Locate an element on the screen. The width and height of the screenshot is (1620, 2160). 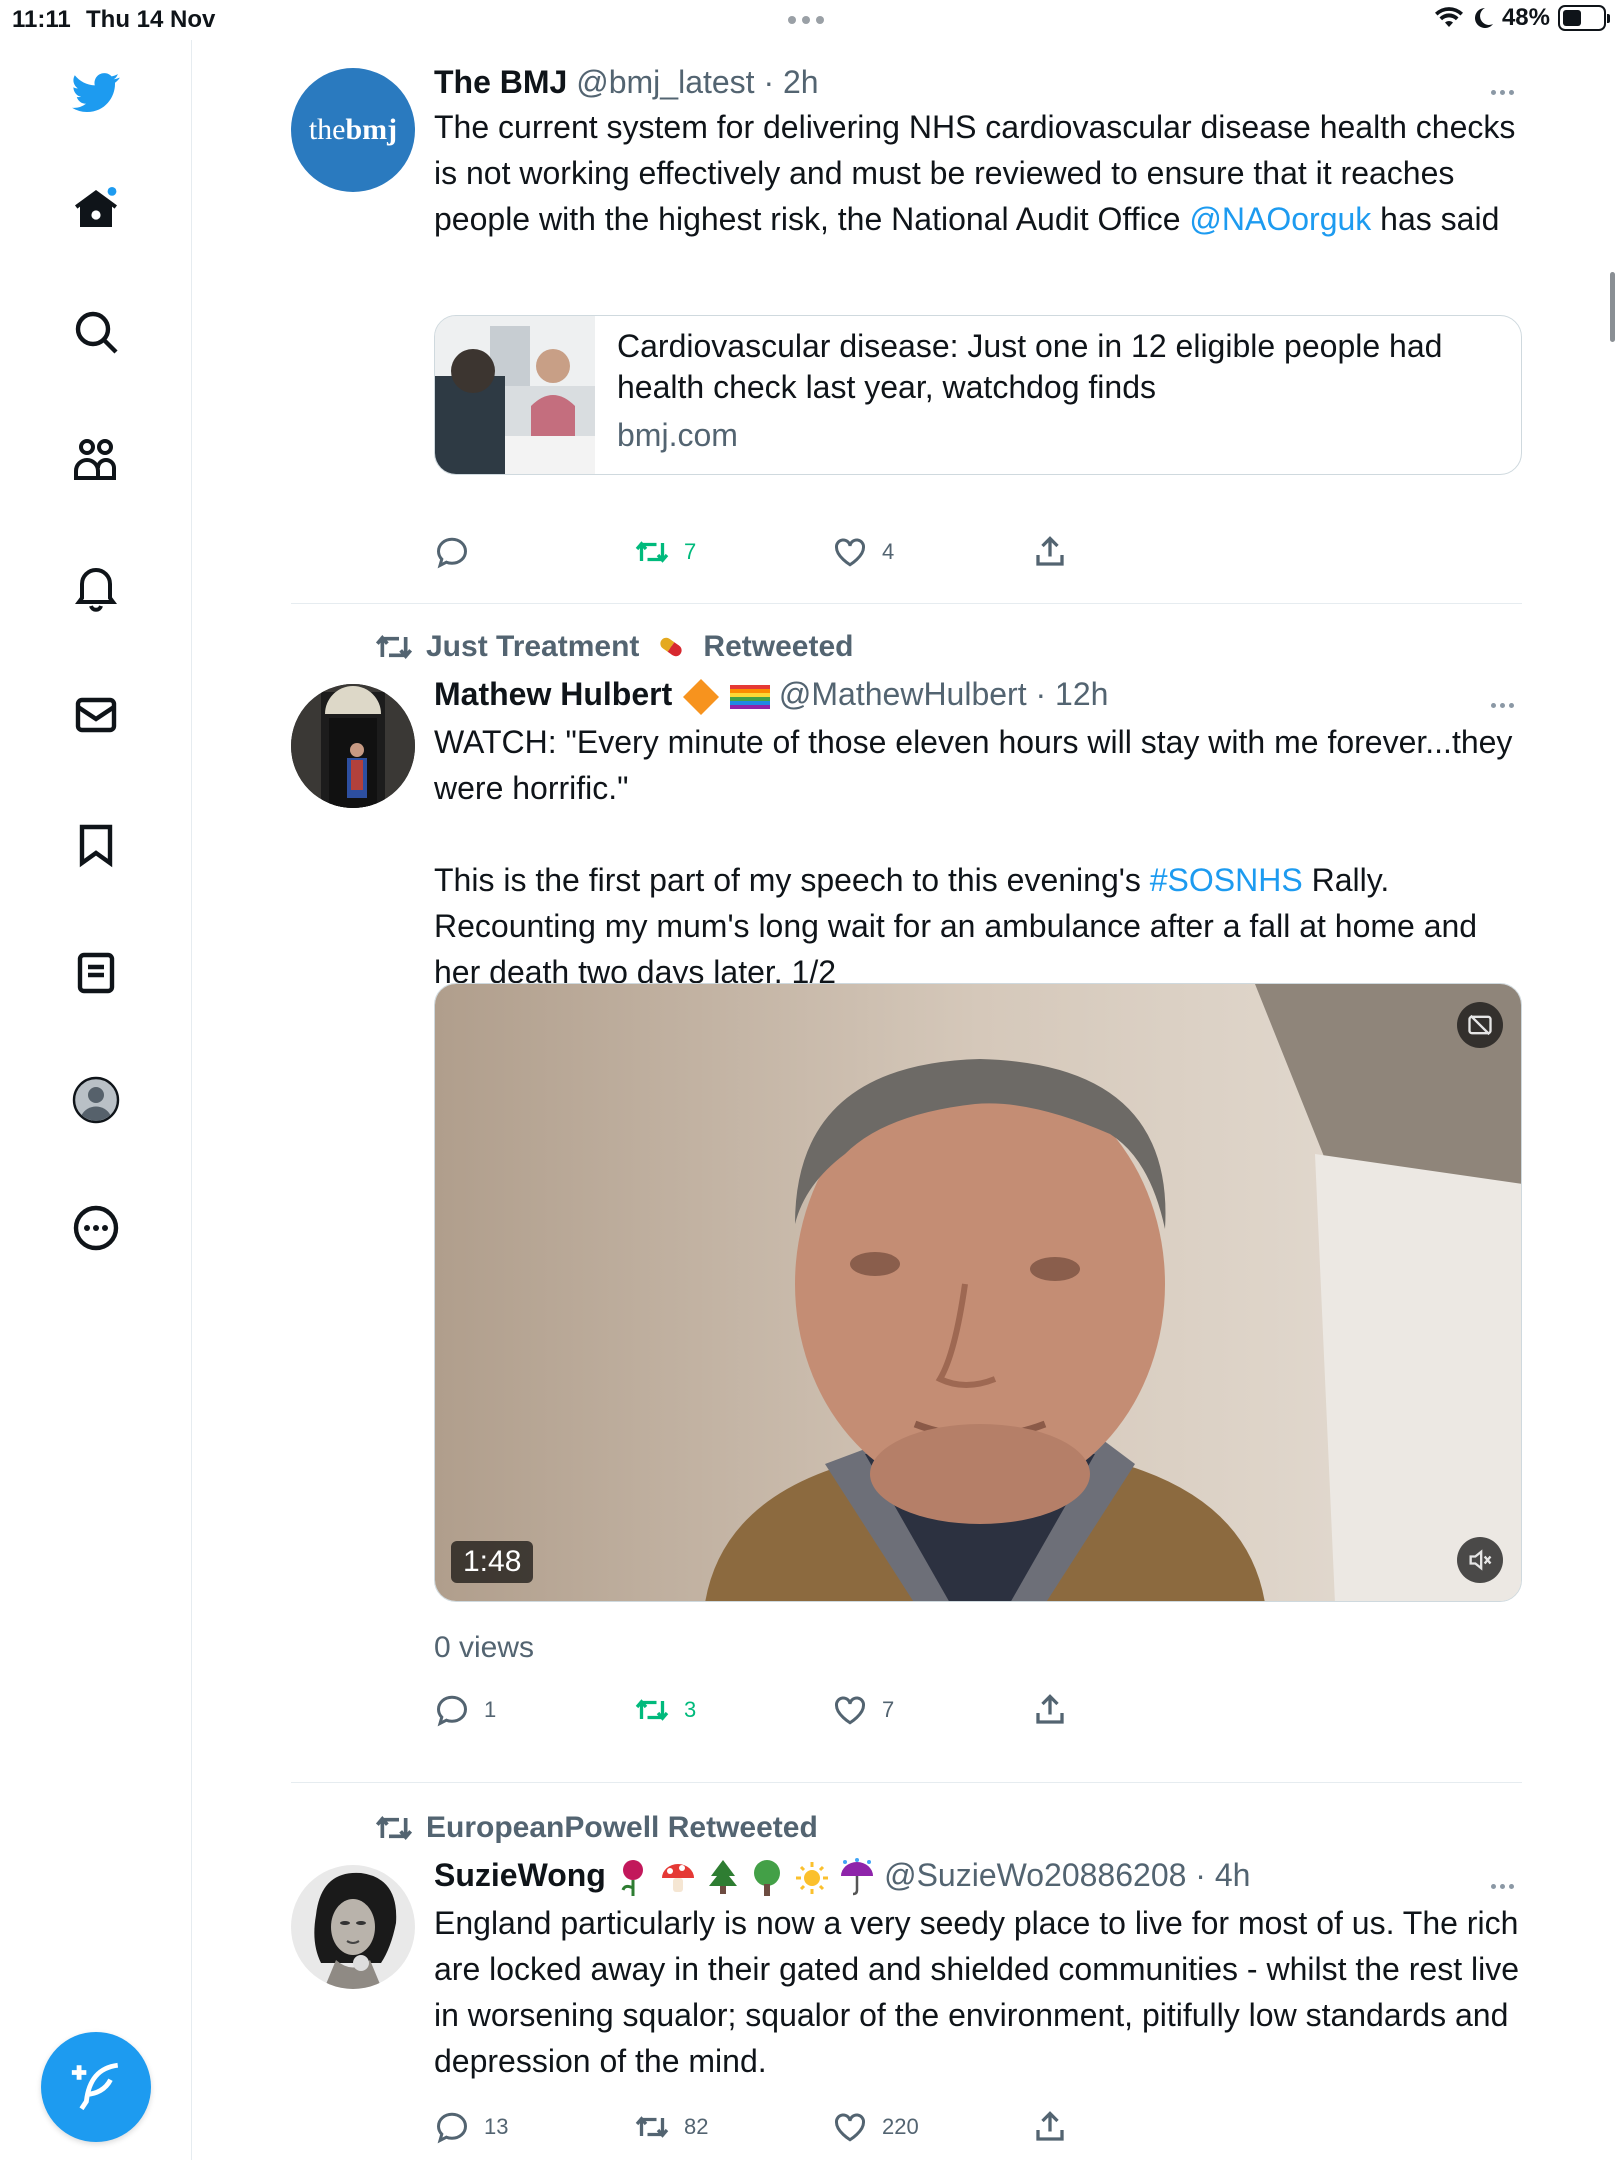
battery-icon is located at coordinates (1584, 18).